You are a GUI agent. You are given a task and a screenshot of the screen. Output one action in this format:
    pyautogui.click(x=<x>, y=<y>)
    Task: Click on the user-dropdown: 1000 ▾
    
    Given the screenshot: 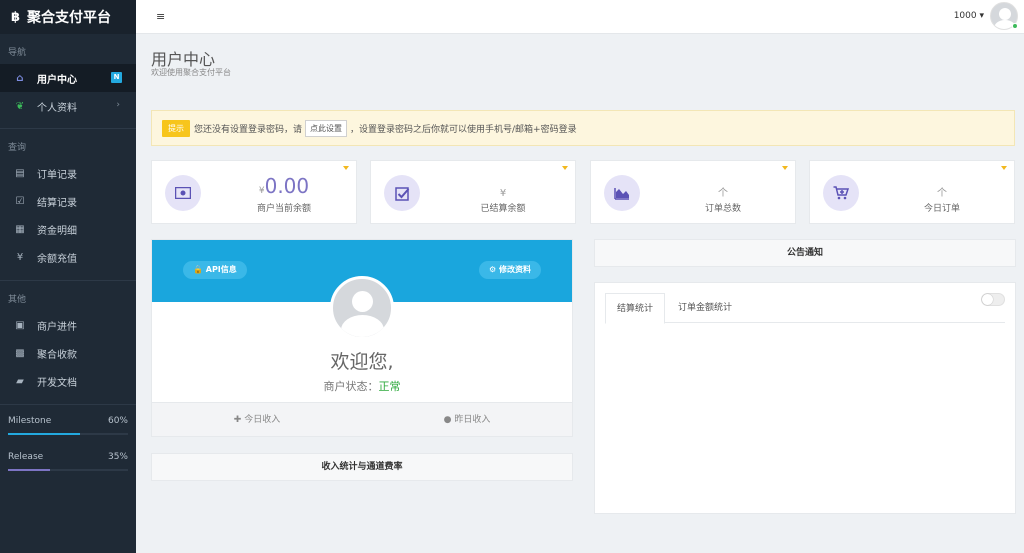 What is the action you would take?
    pyautogui.click(x=969, y=16)
    